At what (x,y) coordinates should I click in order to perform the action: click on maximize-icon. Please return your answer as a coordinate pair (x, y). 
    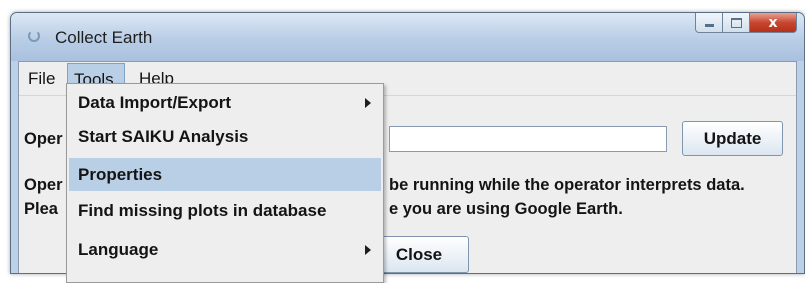
    Looking at the image, I should click on (736, 22).